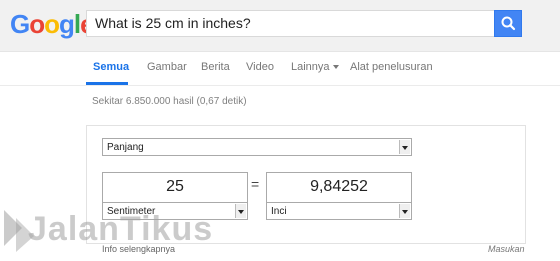  I want to click on to-unit-value: Inci, so click(279, 211).